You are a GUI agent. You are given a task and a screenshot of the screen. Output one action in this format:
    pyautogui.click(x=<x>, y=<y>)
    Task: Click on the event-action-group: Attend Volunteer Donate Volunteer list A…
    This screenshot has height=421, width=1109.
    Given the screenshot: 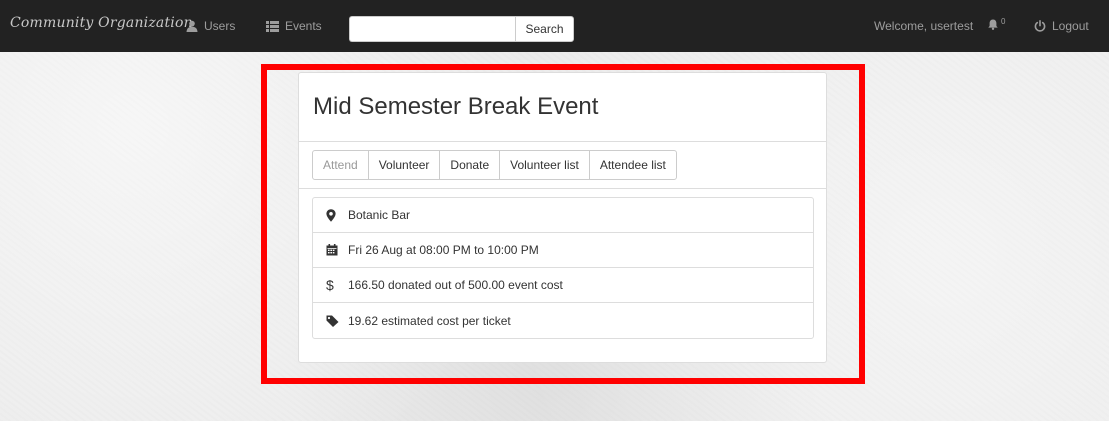 What is the action you would take?
    pyautogui.click(x=494, y=165)
    